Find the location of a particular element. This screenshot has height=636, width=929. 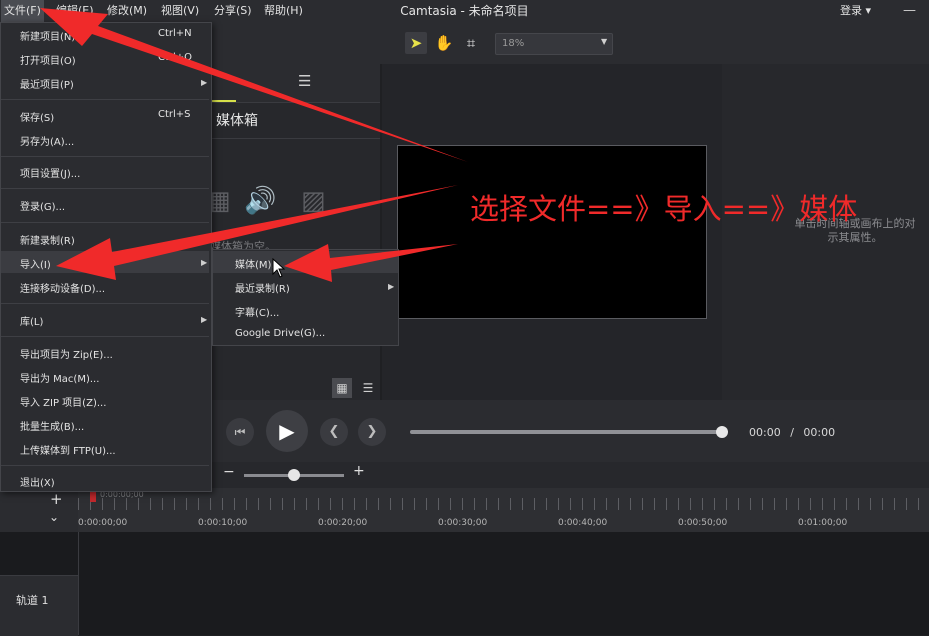

annotation-text: 选择文件==》导入==》媒体 is located at coordinates (664, 209).